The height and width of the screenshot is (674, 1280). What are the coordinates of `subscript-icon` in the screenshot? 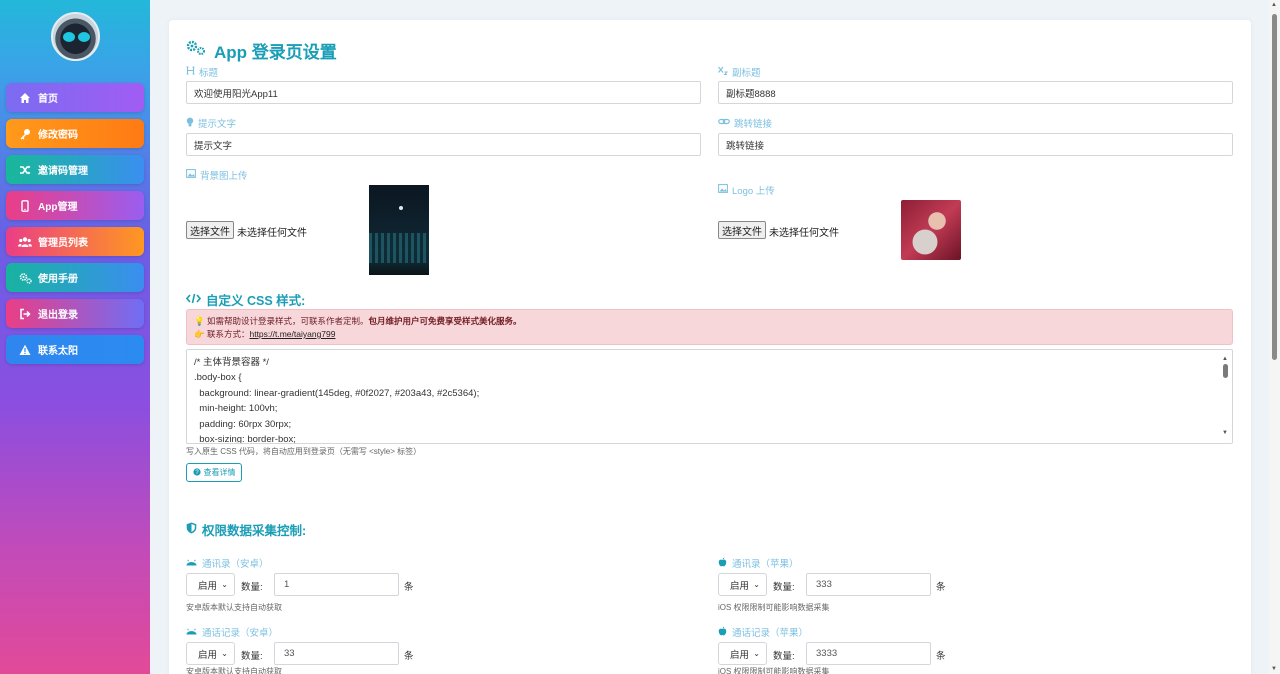 It's located at (723, 72).